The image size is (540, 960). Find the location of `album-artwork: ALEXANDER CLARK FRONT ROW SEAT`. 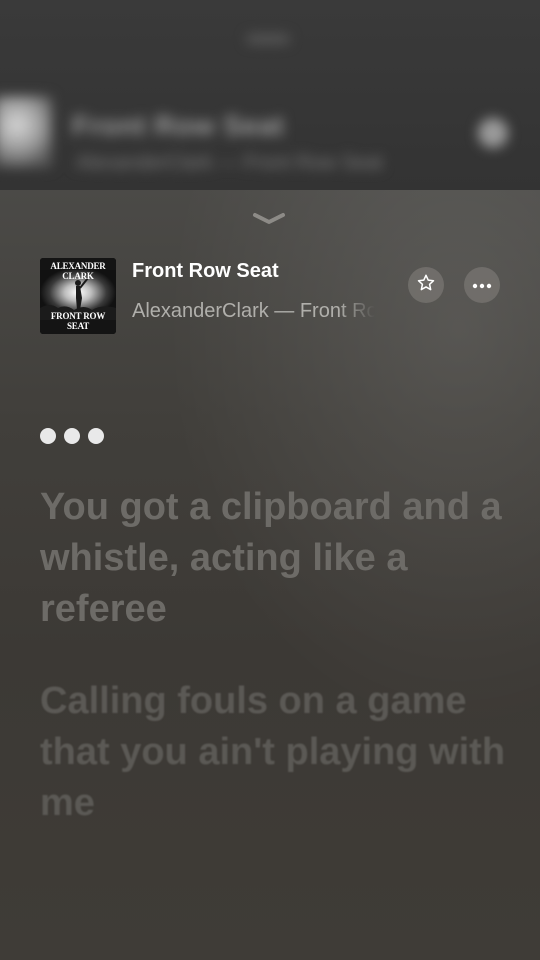

album-artwork: ALEXANDER CLARK FRONT ROW SEAT is located at coordinates (78, 296).